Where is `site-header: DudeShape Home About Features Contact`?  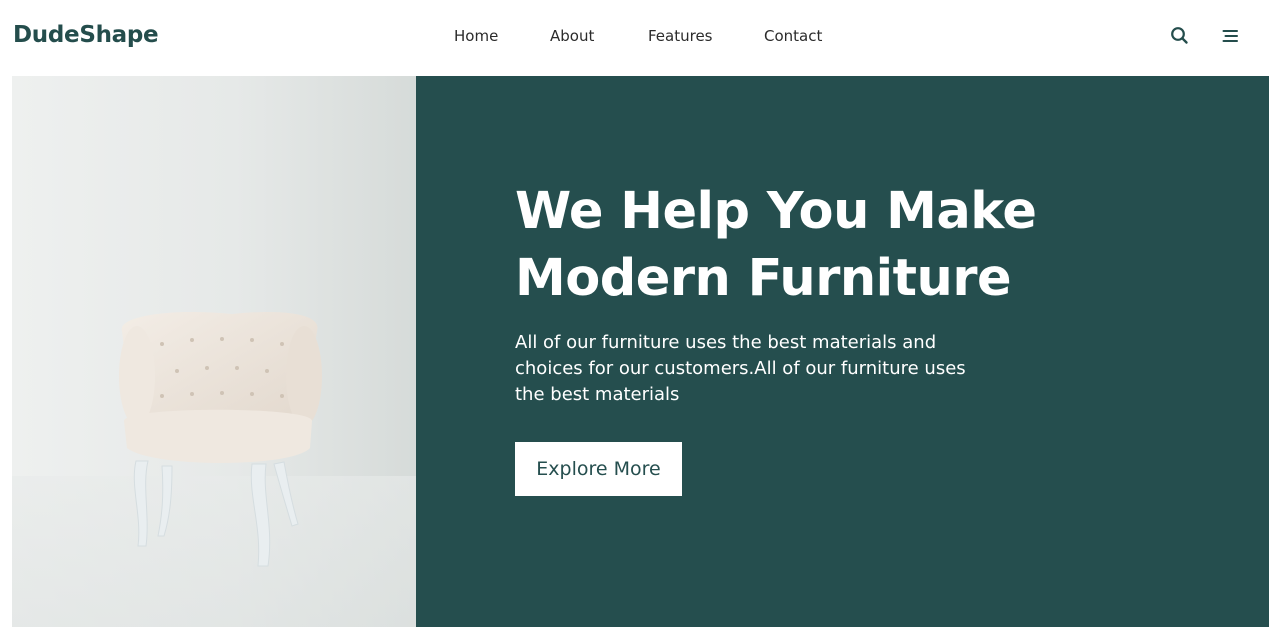 site-header: DudeShape Home About Features Contact is located at coordinates (640, 38).